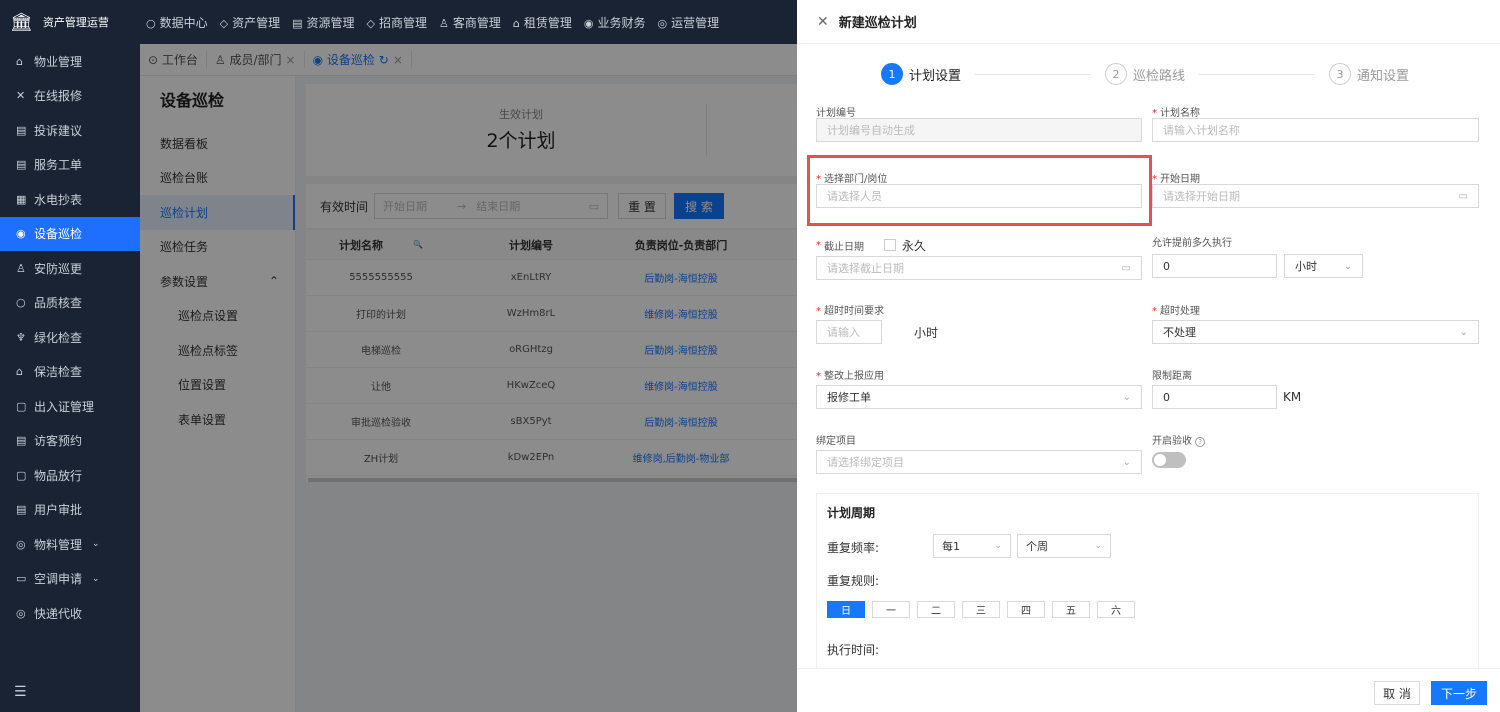  What do you see at coordinates (1214, 397) in the screenshot?
I see `distance-input: 0` at bounding box center [1214, 397].